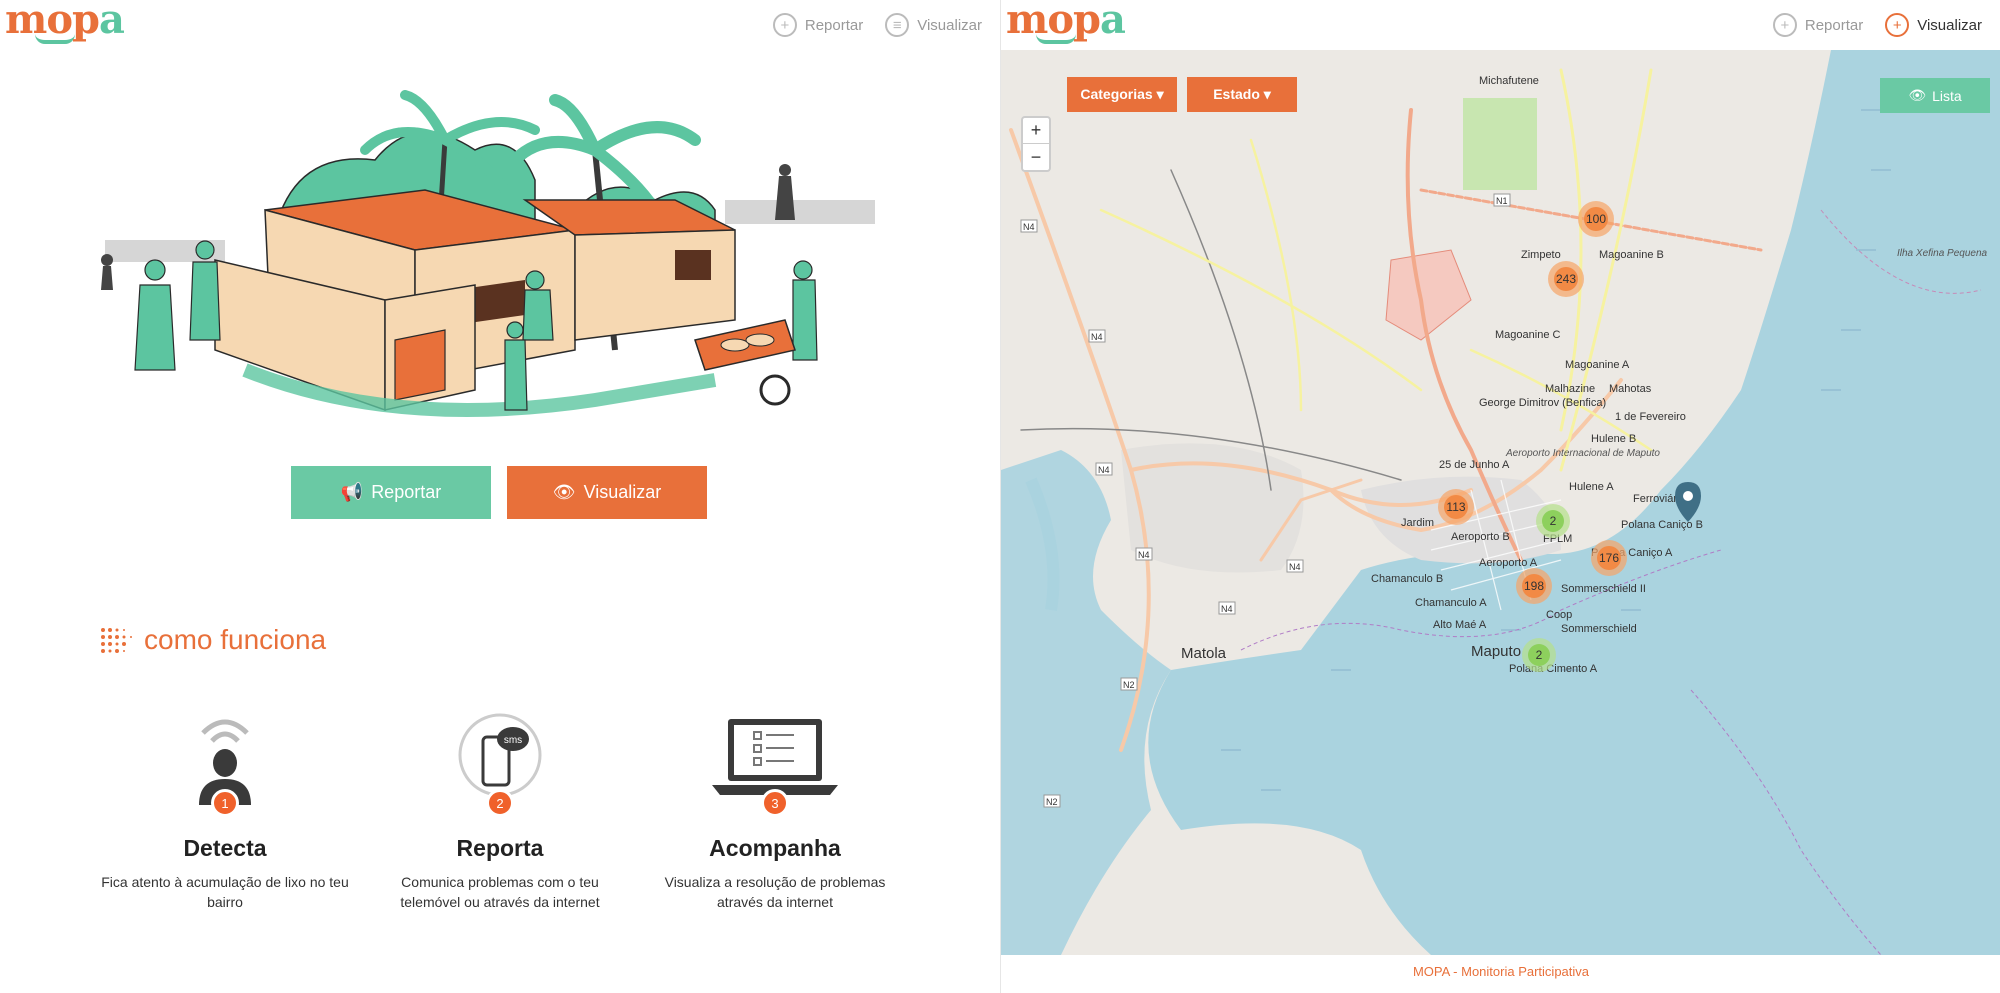  What do you see at coordinates (1942, 253) in the screenshot?
I see `map-label: Ilha Xefina Pequena` at bounding box center [1942, 253].